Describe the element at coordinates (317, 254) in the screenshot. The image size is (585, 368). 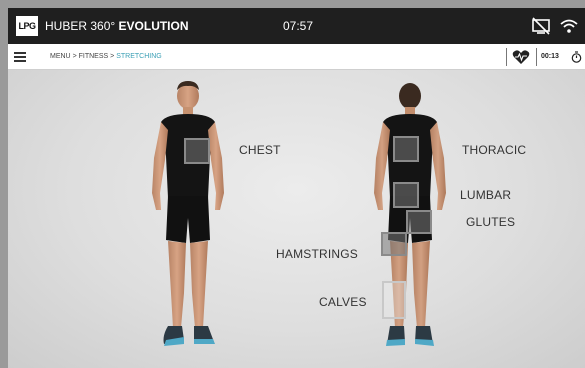
I see `hamstrings-label: HAMSTRINGS` at that location.